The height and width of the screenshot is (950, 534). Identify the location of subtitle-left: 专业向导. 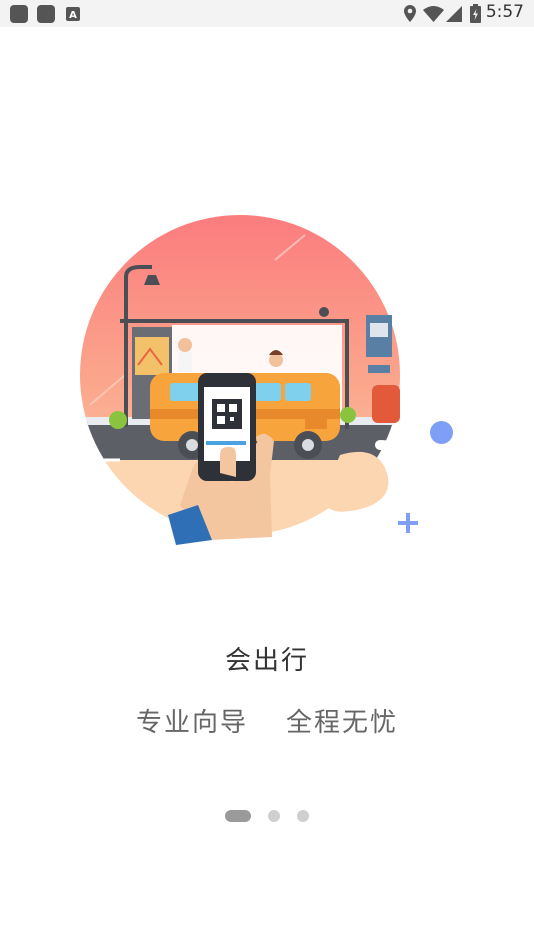
(191, 723).